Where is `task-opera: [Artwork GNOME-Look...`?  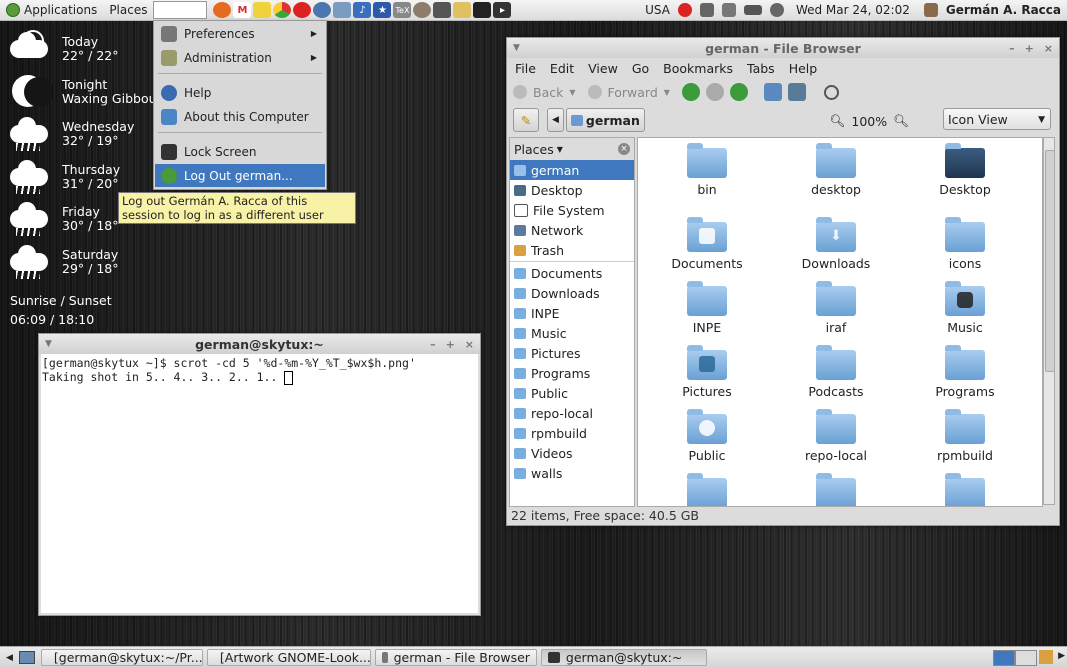
task-opera: [Artwork GNOME-Look... is located at coordinates (288, 657).